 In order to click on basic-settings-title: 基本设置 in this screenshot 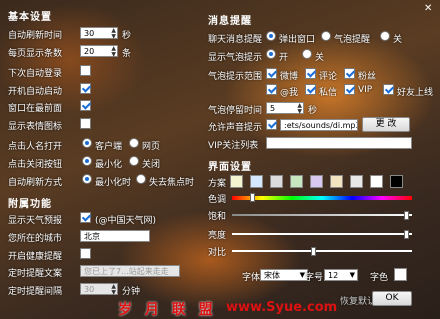, I will do `click(30, 17)`.